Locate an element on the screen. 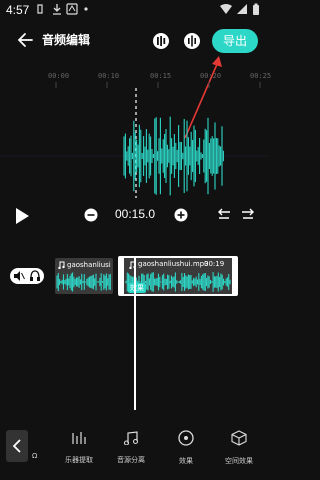 The image size is (320, 480). ruler-label: 00:15 is located at coordinates (161, 76).